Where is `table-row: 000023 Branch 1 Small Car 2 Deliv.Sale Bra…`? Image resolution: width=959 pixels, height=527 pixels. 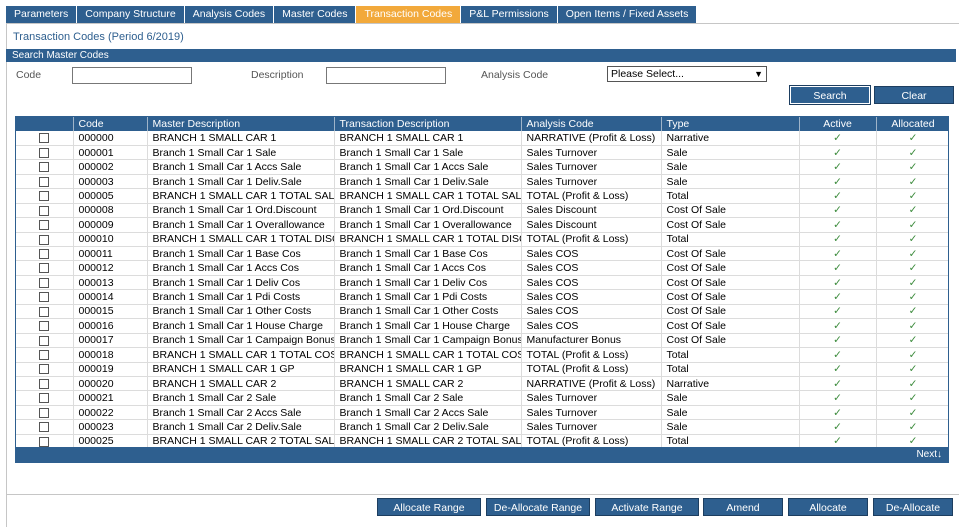 table-row: 000023 Branch 1 Small Car 2 Deliv.Sale Bra… is located at coordinates (482, 427).